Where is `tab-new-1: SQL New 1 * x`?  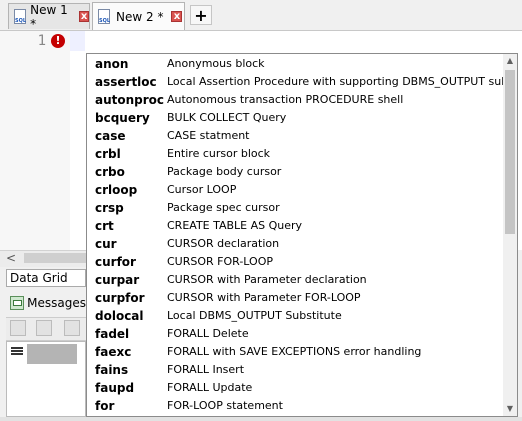
tab-new-1: SQL New 1 * x is located at coordinates (49, 16).